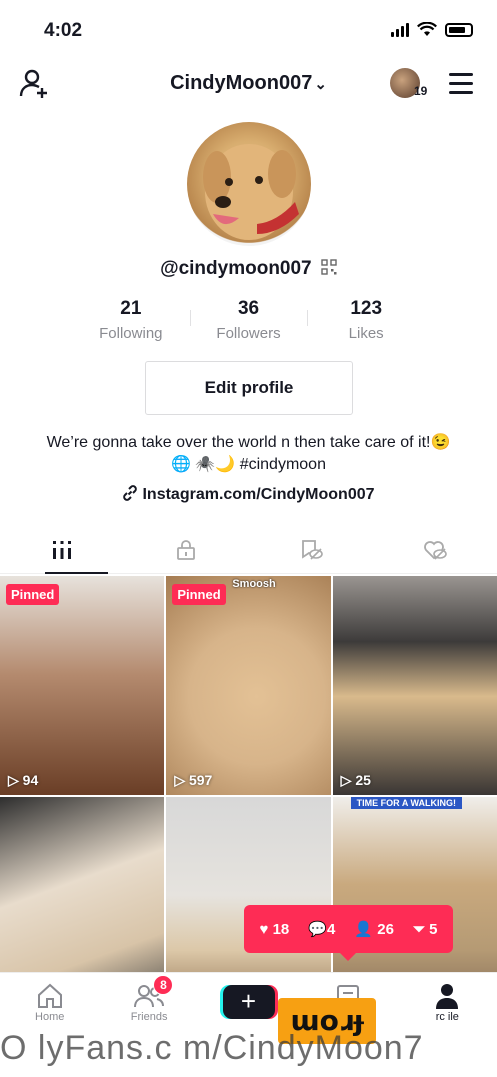  Describe the element at coordinates (30, 780) in the screenshot. I see `view-count-value: 94` at that location.